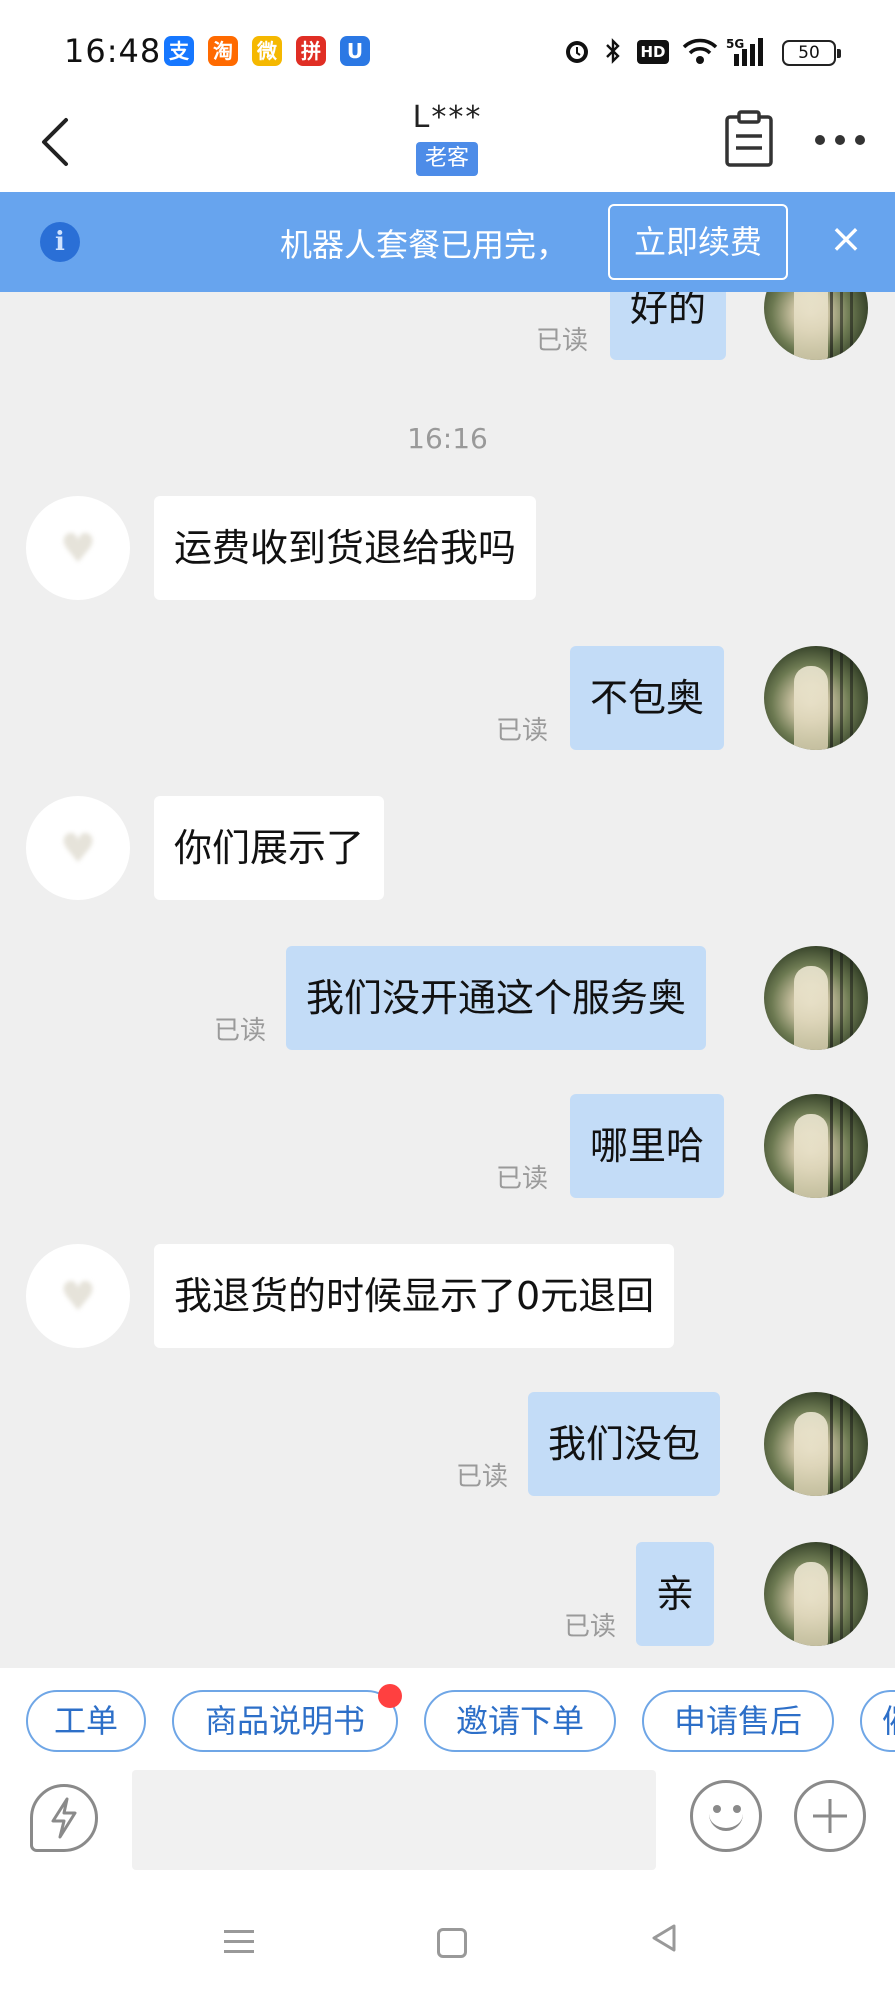 This screenshot has height=2000, width=895. Describe the element at coordinates (447, 1594) in the screenshot. I see `message-row: 已读 亲` at that location.